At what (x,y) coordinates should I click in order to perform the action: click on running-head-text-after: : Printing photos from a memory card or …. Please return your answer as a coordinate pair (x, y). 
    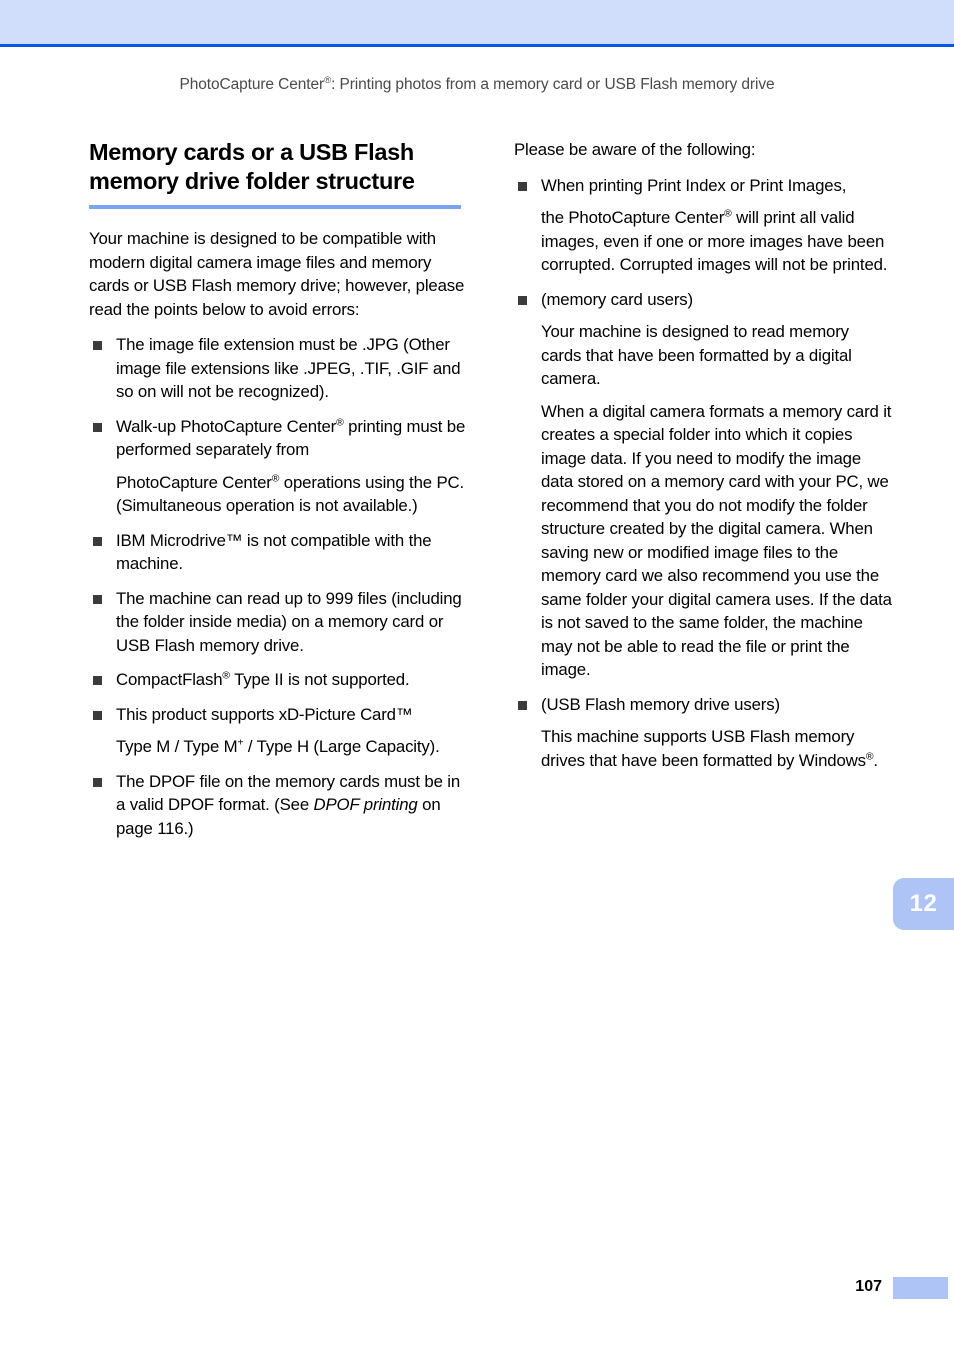
    Looking at the image, I should click on (553, 84).